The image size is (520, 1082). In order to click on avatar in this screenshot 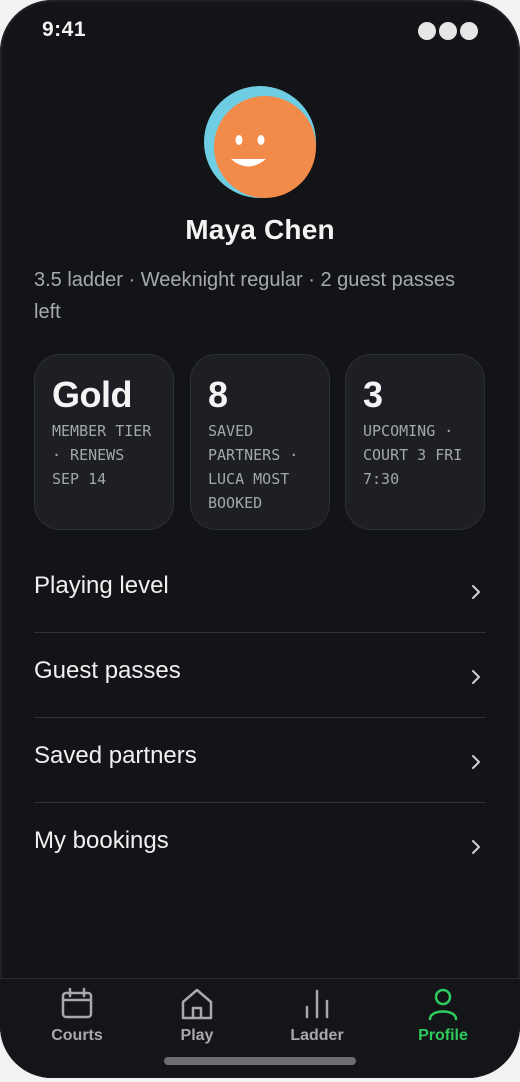, I will do `click(260, 142)`.